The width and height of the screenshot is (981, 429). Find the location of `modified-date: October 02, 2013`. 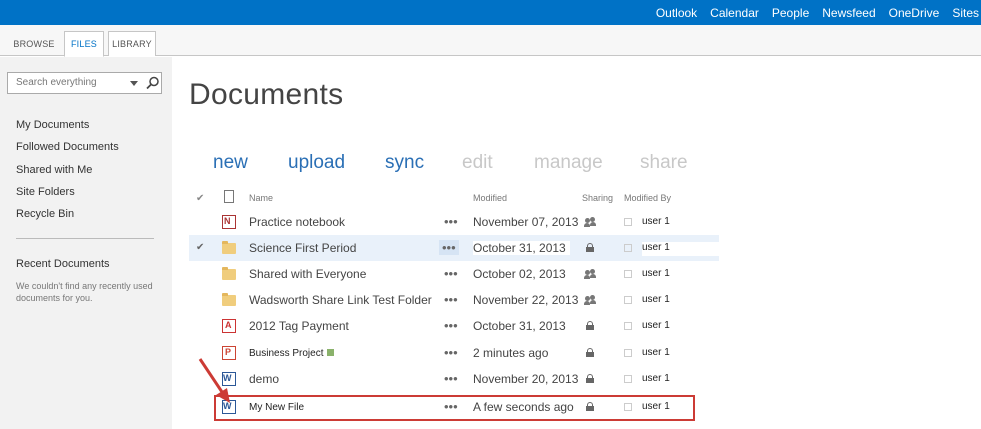

modified-date: October 02, 2013 is located at coordinates (519, 274).